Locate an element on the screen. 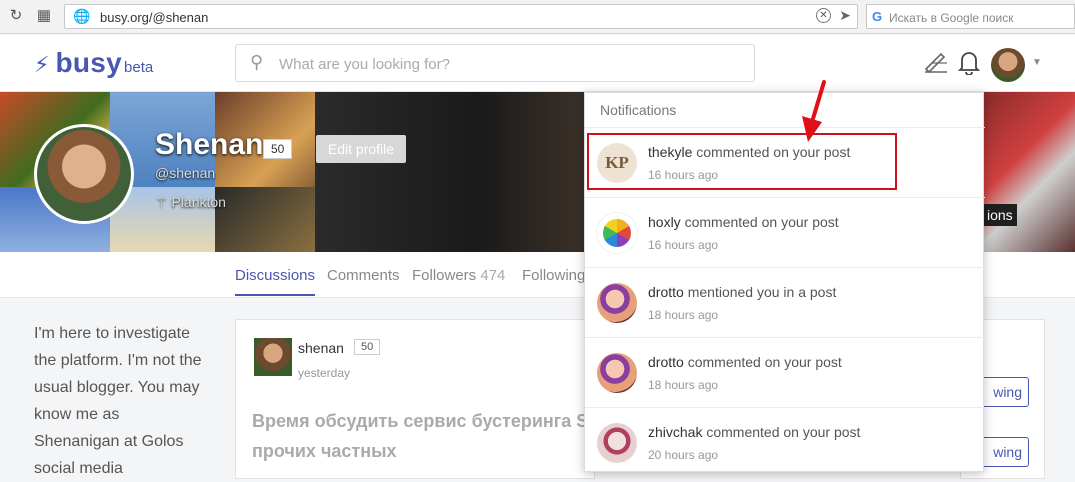 This screenshot has height=482, width=1075. edit-profile-button: Edit profile is located at coordinates (361, 149).